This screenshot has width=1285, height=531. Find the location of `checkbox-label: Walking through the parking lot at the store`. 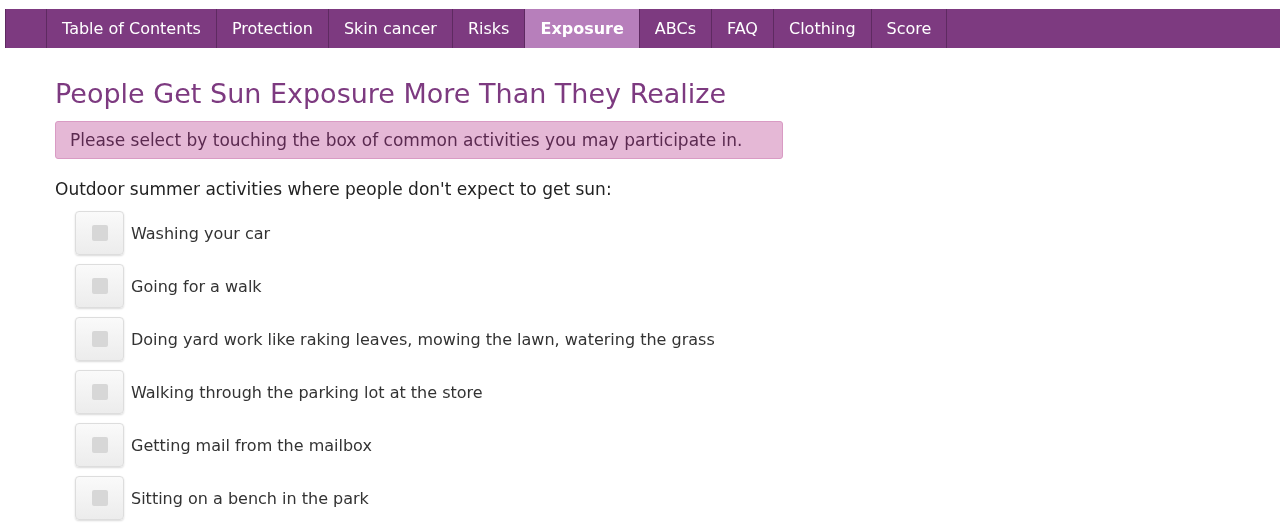

checkbox-label: Walking through the parking lot at the store is located at coordinates (307, 392).